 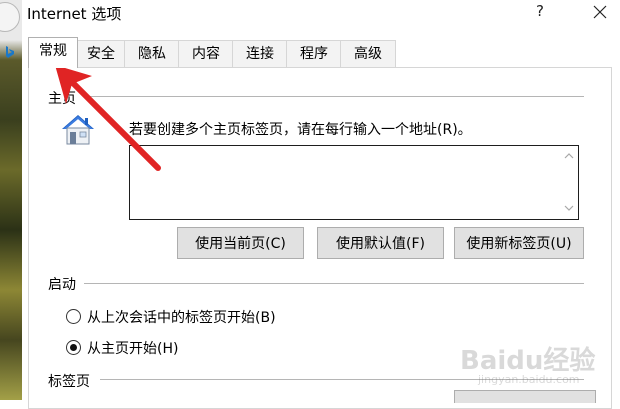 What do you see at coordinates (10, 52) in the screenshot?
I see `bing-icon` at bounding box center [10, 52].